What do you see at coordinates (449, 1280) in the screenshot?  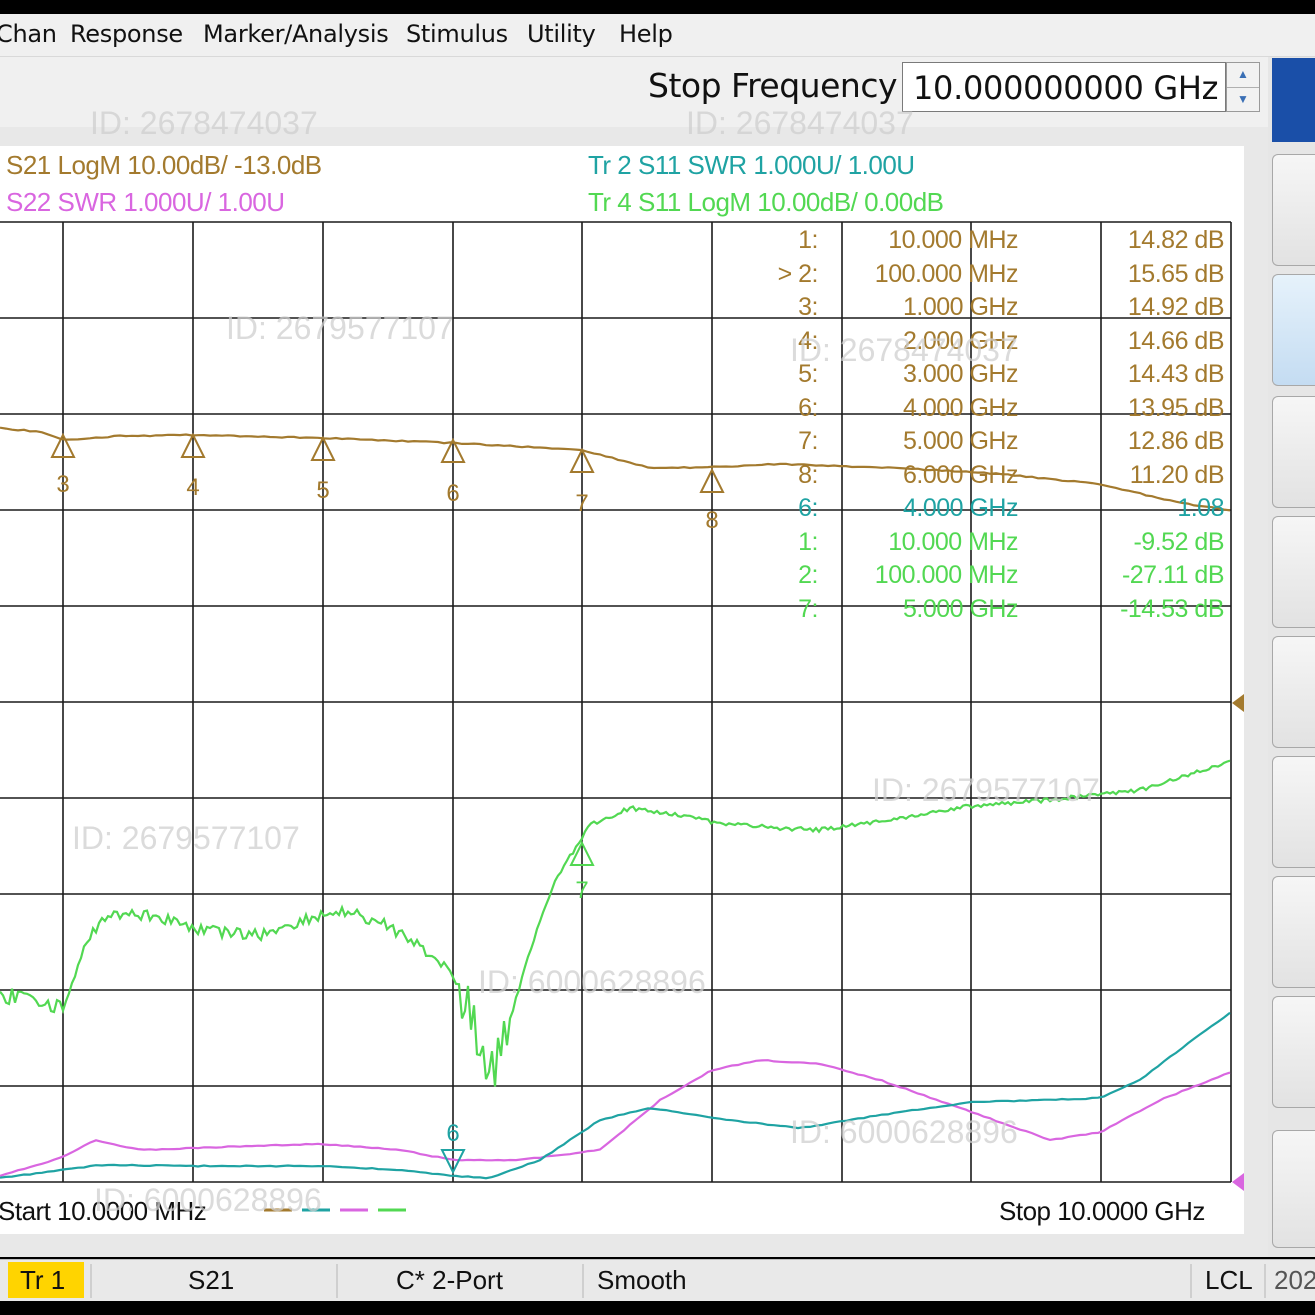 I see `status-calibration: C* 2-Port` at bounding box center [449, 1280].